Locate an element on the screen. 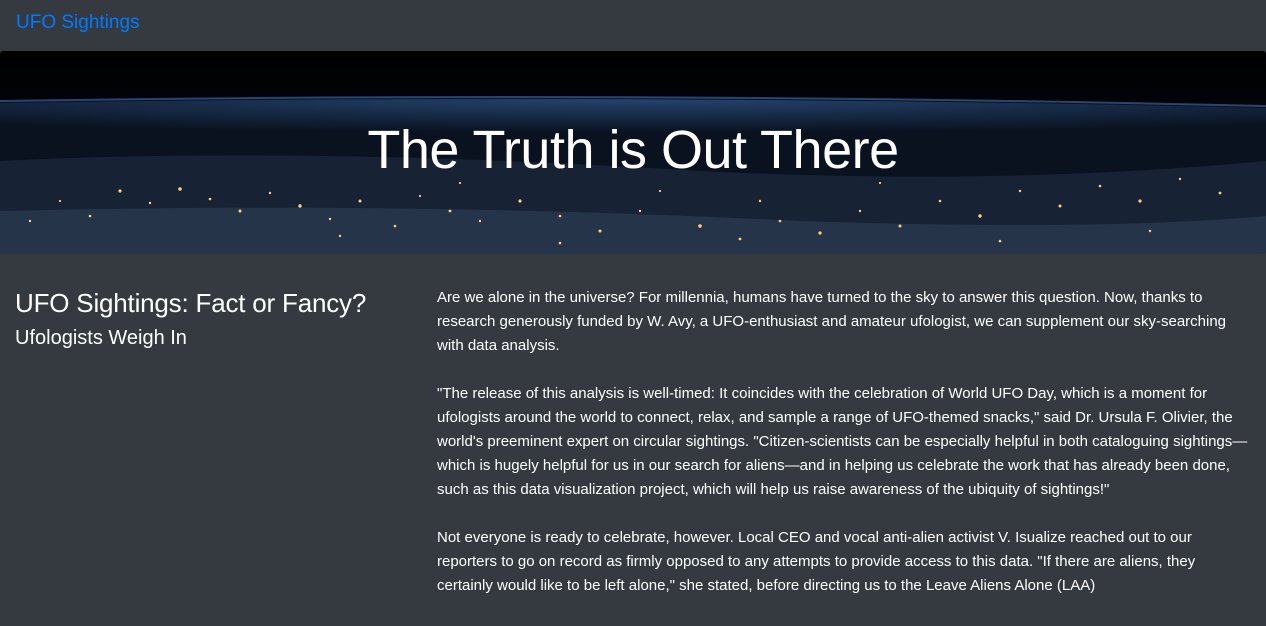 Image resolution: width=1266 pixels, height=626 pixels. article-title: UFO Sightings: Fact or Fancy? is located at coordinates (191, 303).